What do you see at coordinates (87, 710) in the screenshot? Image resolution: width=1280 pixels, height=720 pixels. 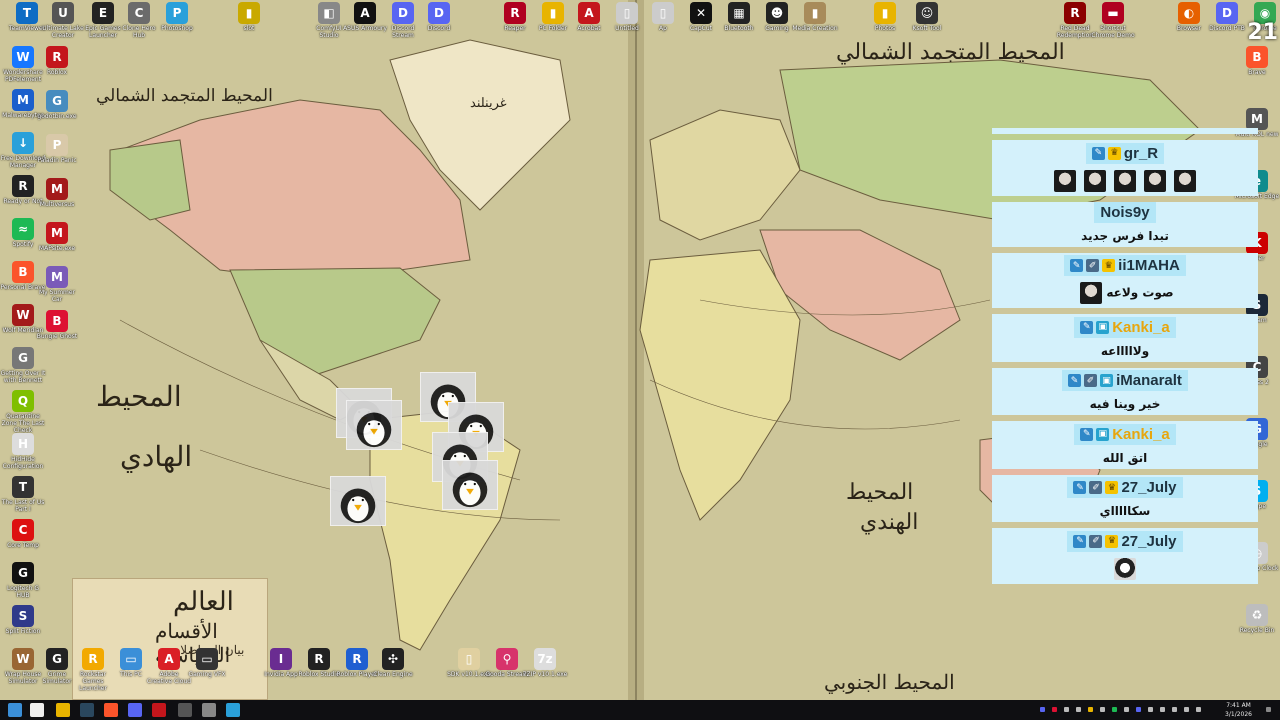 I see `steam-icon` at bounding box center [87, 710].